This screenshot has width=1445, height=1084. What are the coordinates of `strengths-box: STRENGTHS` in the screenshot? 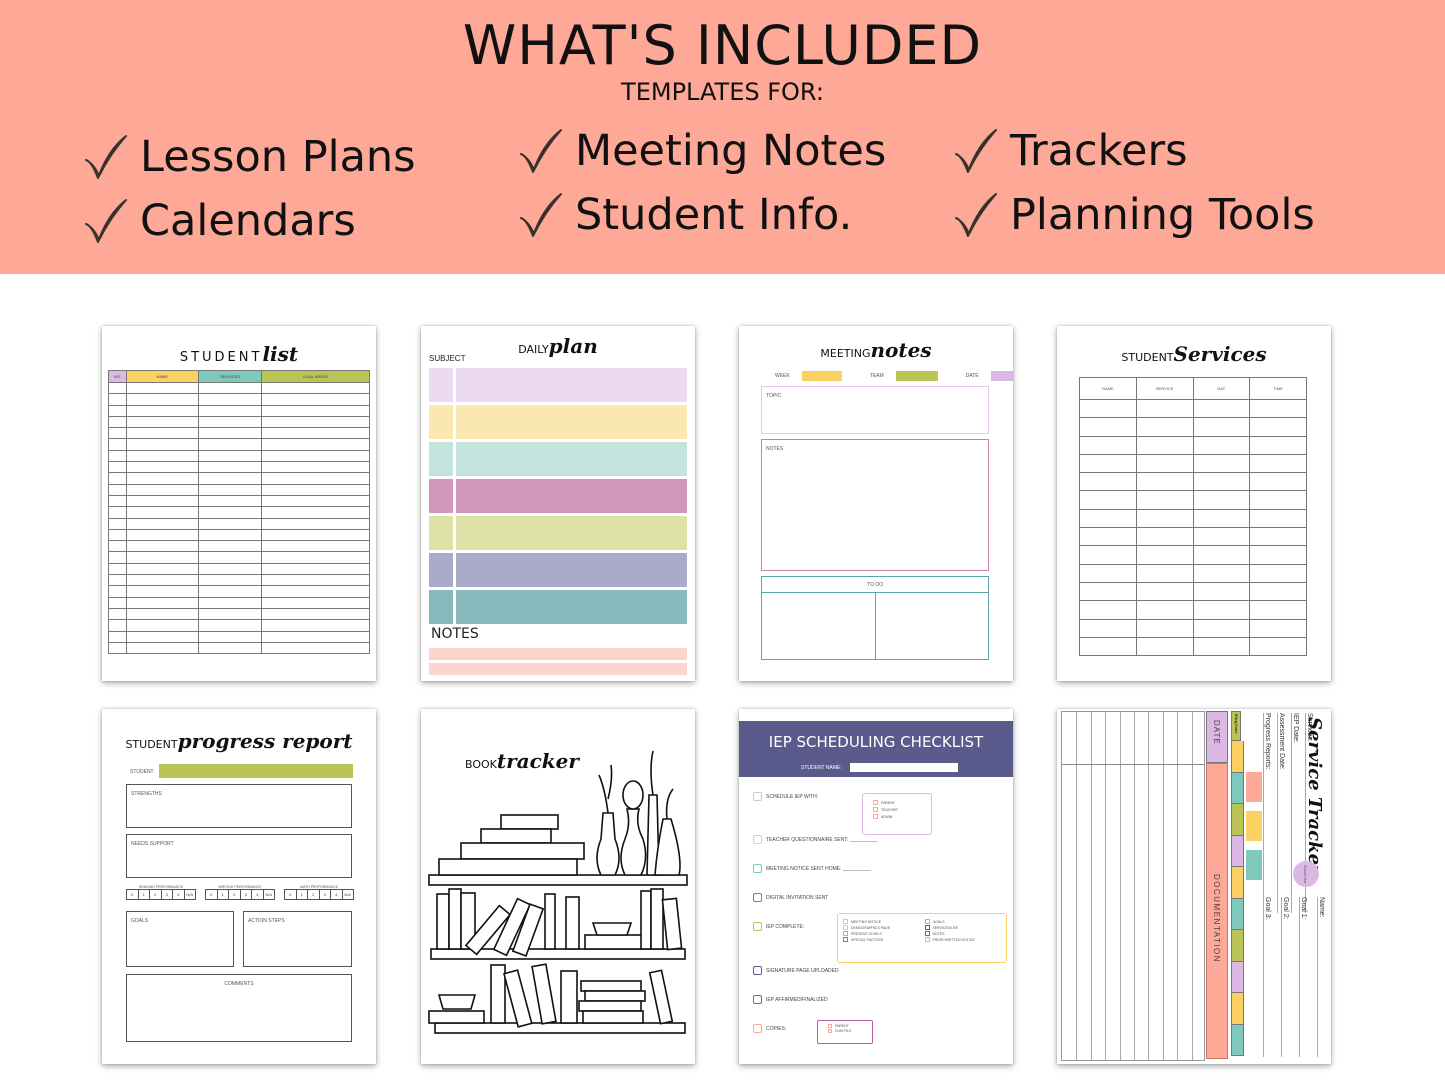 It's located at (239, 806).